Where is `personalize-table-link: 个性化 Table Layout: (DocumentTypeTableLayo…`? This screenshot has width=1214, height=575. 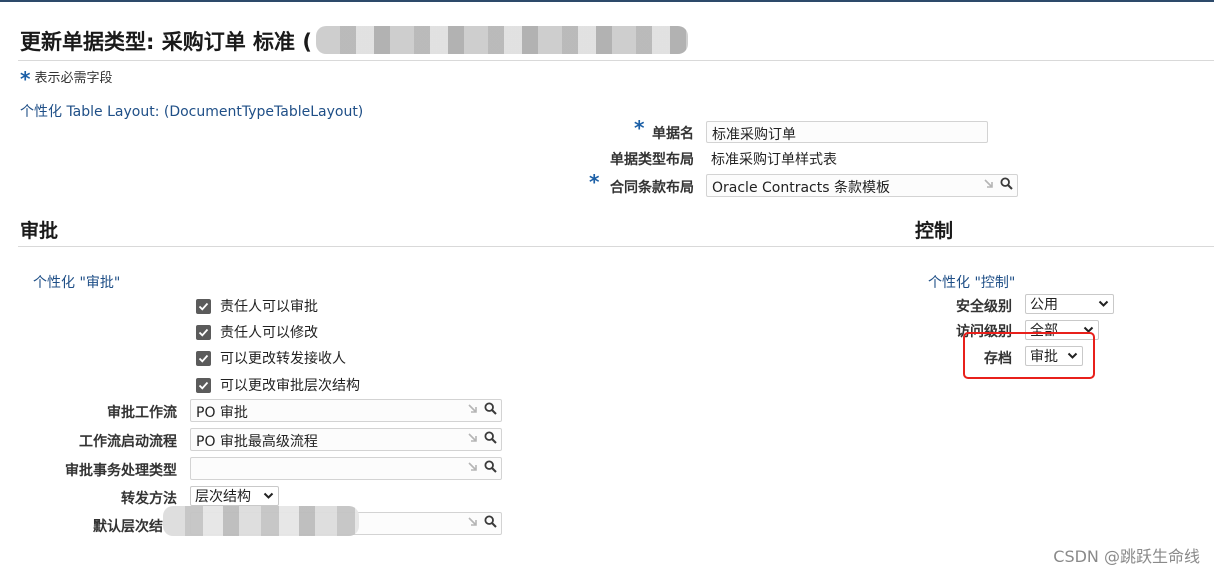
personalize-table-link: 个性化 Table Layout: (DocumentTypeTableLayo… is located at coordinates (191, 111).